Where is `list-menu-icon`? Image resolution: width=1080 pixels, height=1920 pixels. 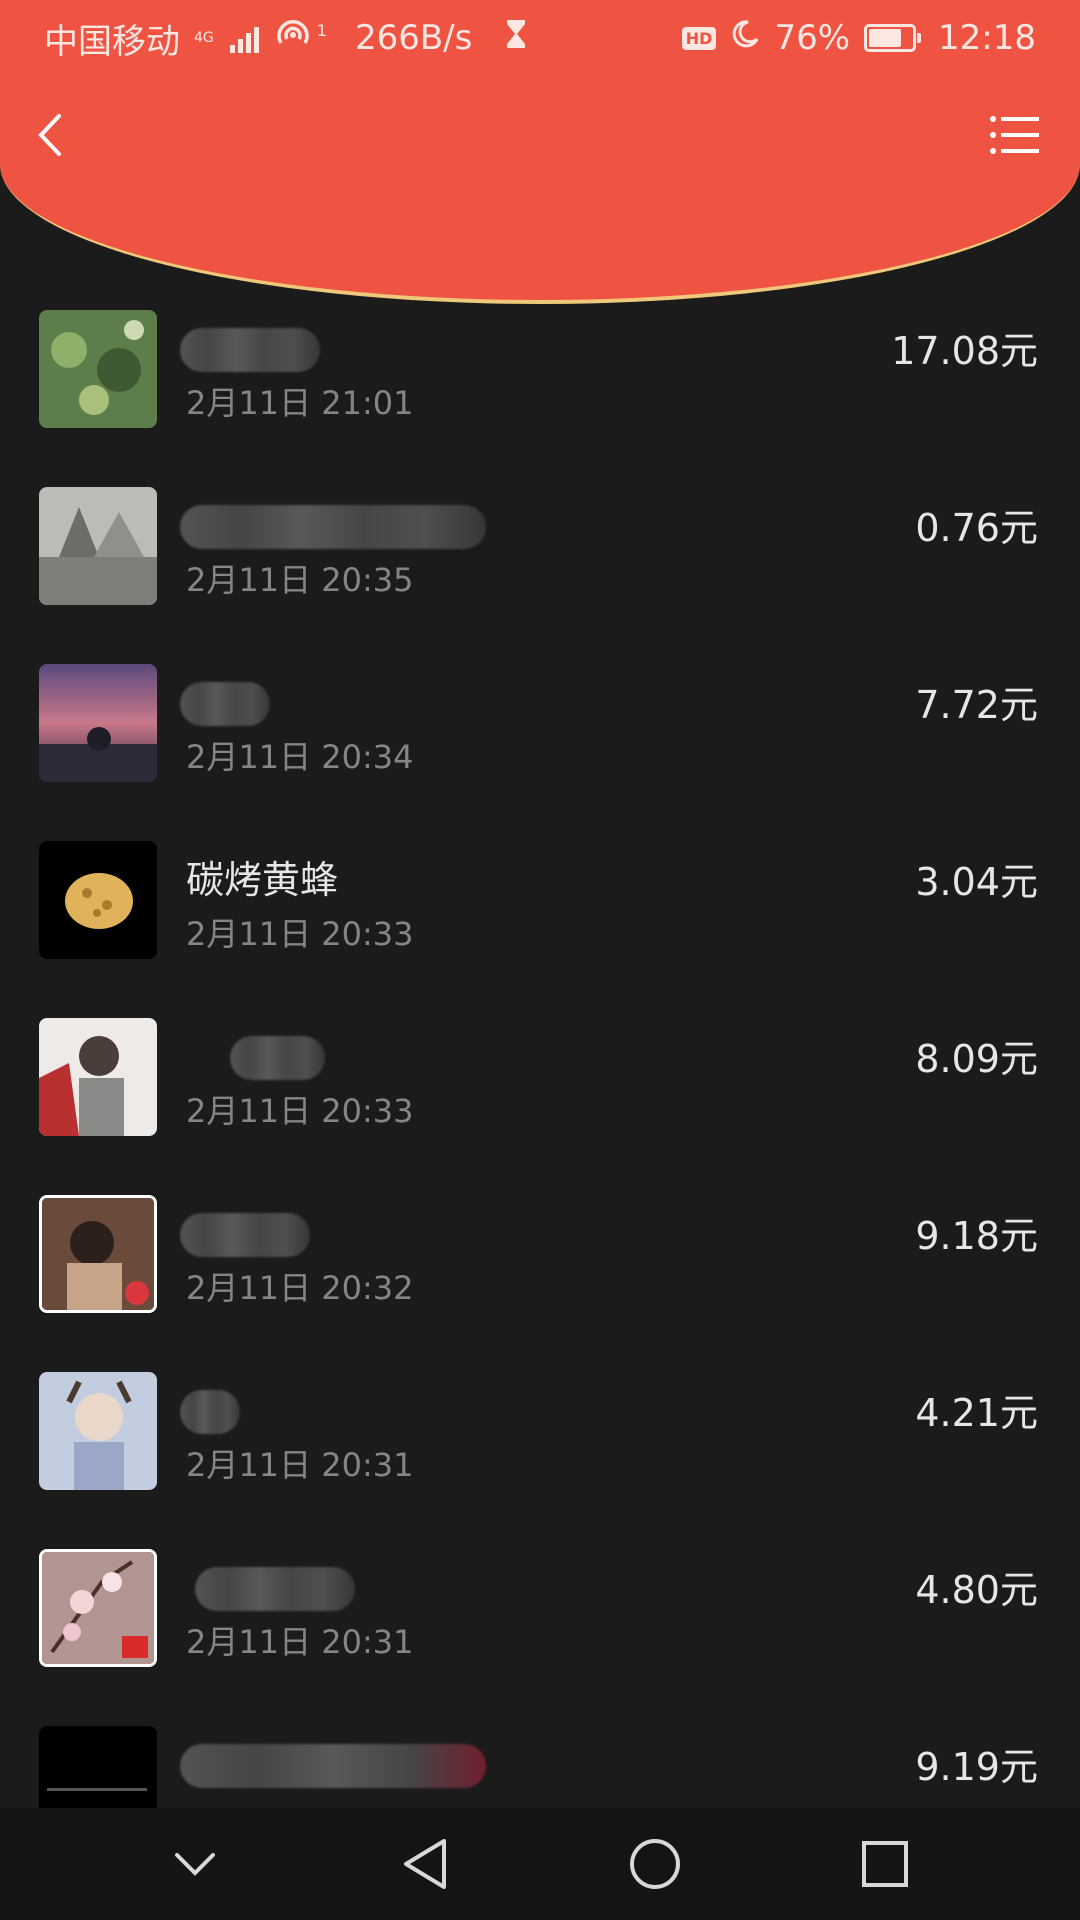
list-menu-icon is located at coordinates (1014, 135).